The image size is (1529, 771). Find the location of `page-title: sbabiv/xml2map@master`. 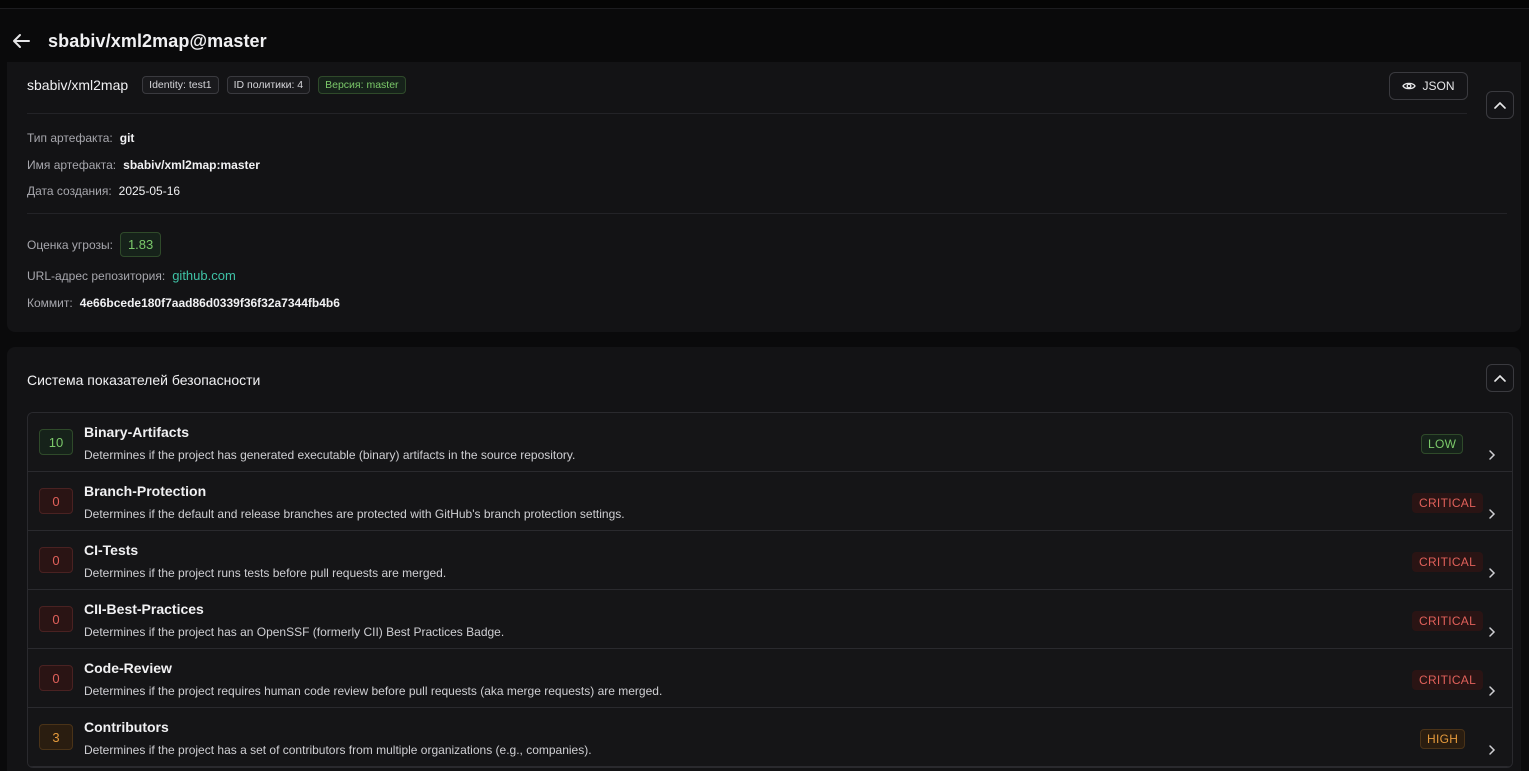

page-title: sbabiv/xml2map@master is located at coordinates (157, 40).